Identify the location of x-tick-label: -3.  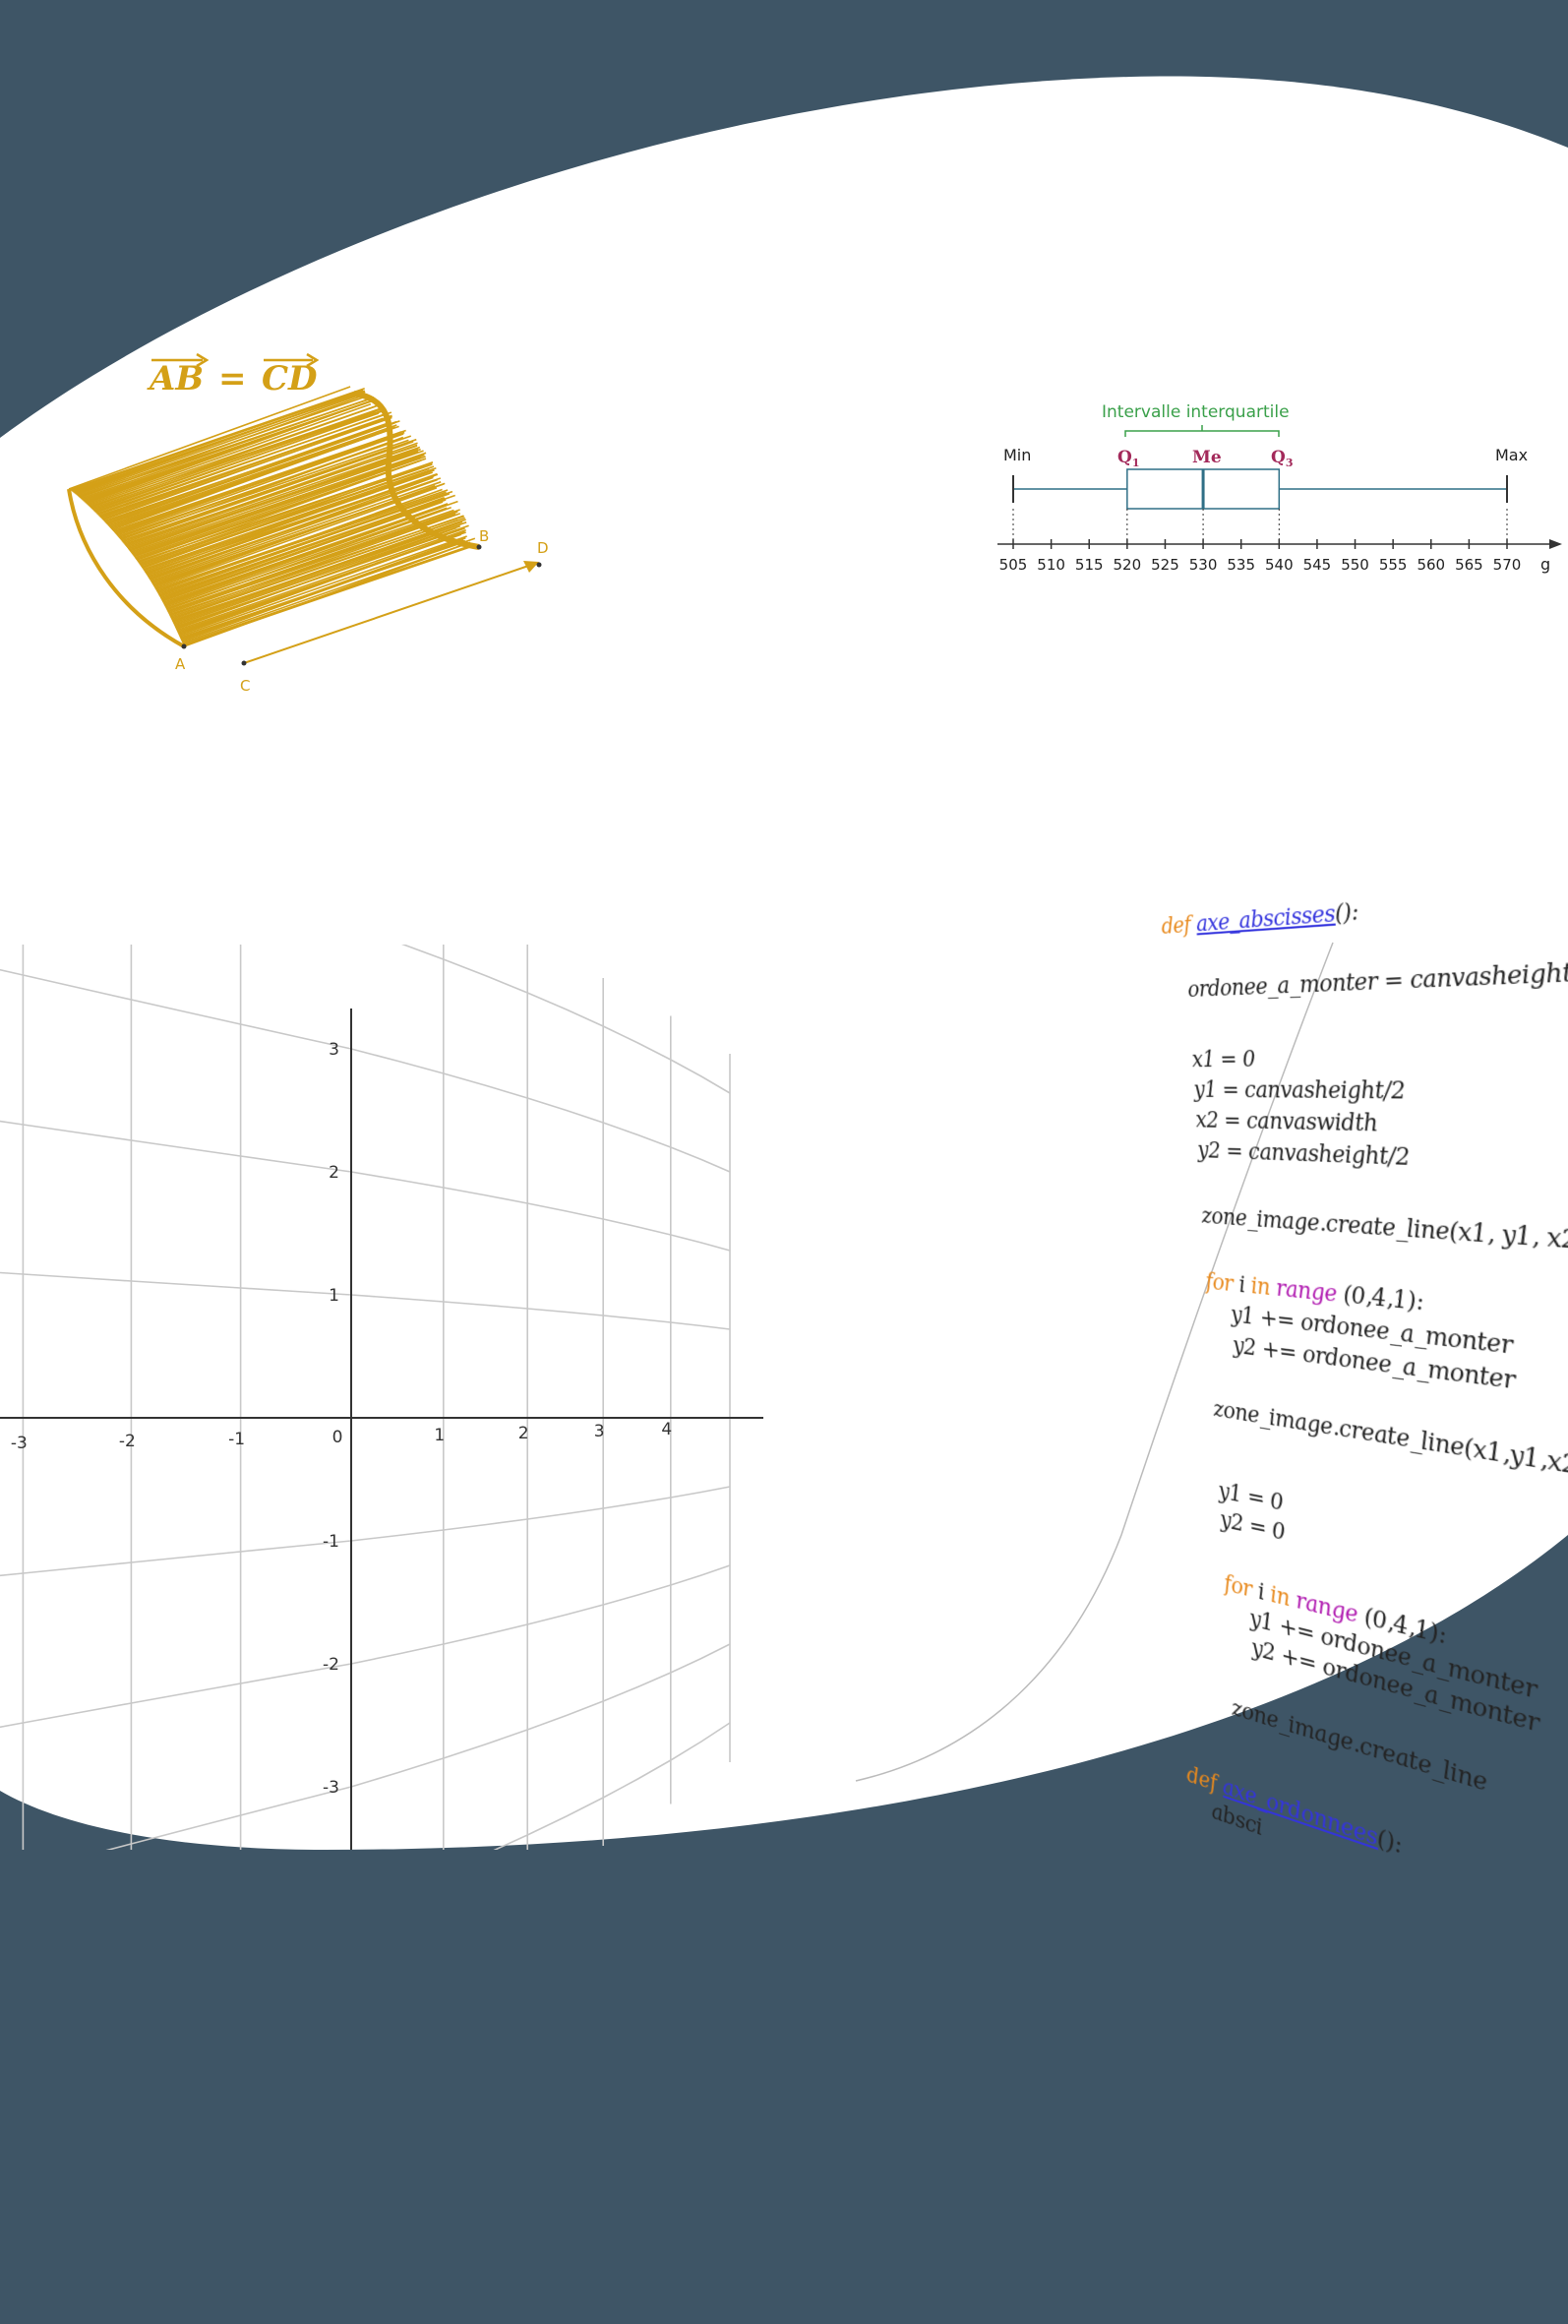
(19, 1443).